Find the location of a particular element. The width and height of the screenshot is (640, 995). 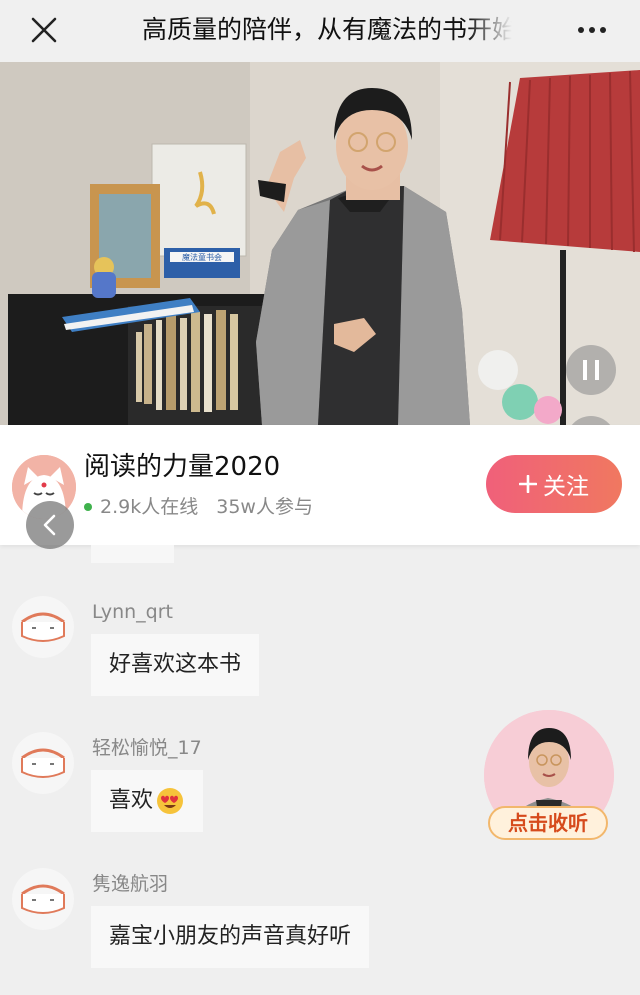

online-count: 2.9k人在线 is located at coordinates (149, 507).